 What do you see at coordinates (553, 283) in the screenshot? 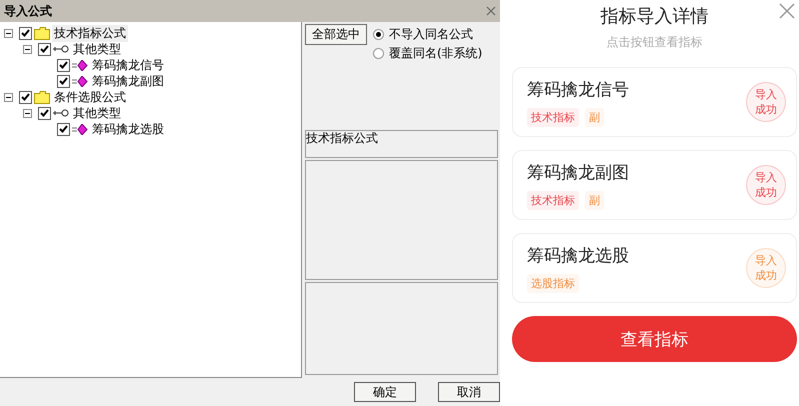
I see `tag: 选股指标` at bounding box center [553, 283].